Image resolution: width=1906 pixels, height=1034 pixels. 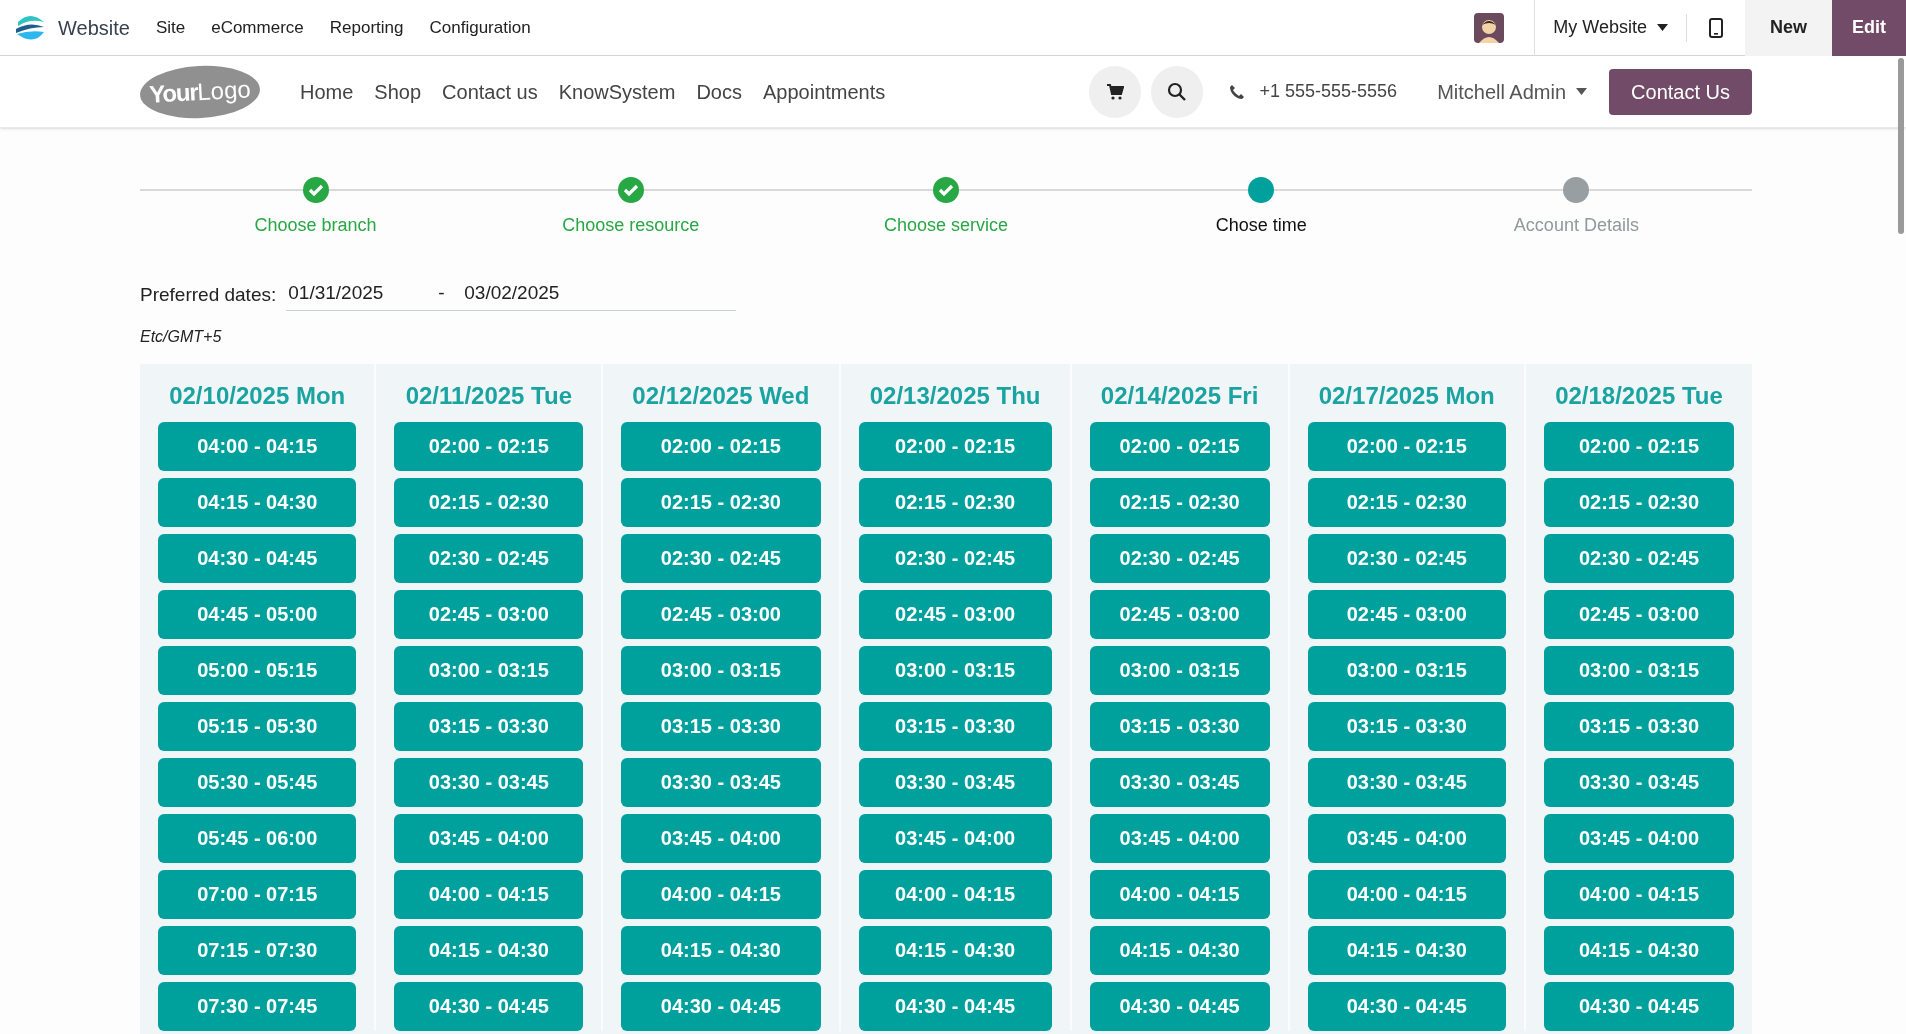 What do you see at coordinates (511, 295) in the screenshot?
I see `date-range-field: 01/31/2025 - 03/02/2025` at bounding box center [511, 295].